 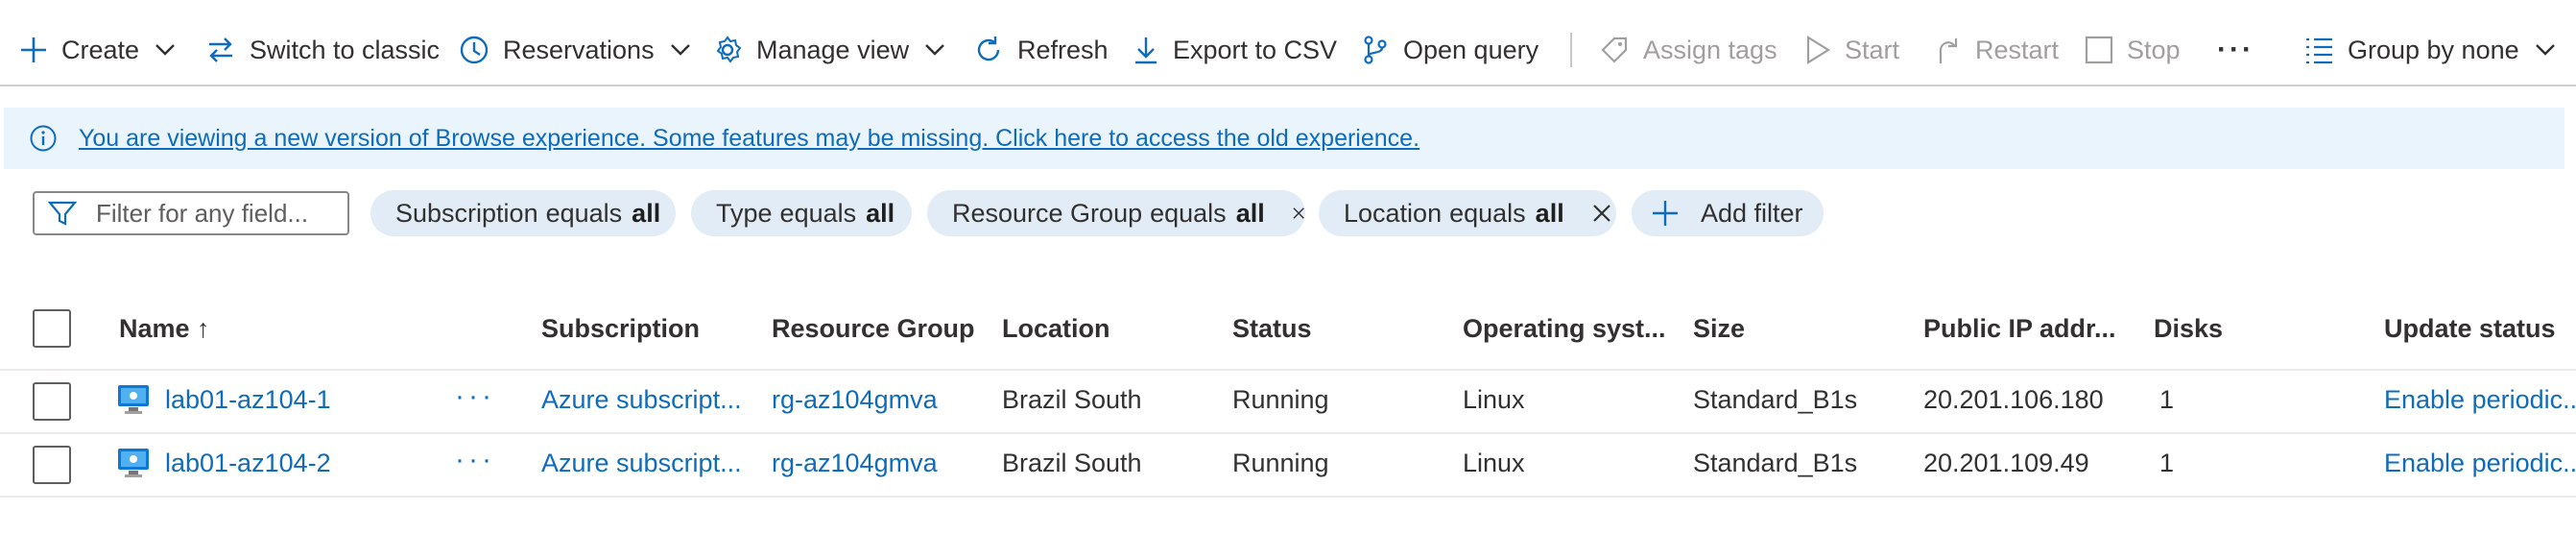 I want to click on more-commands-button: ···, so click(x=2235, y=50).